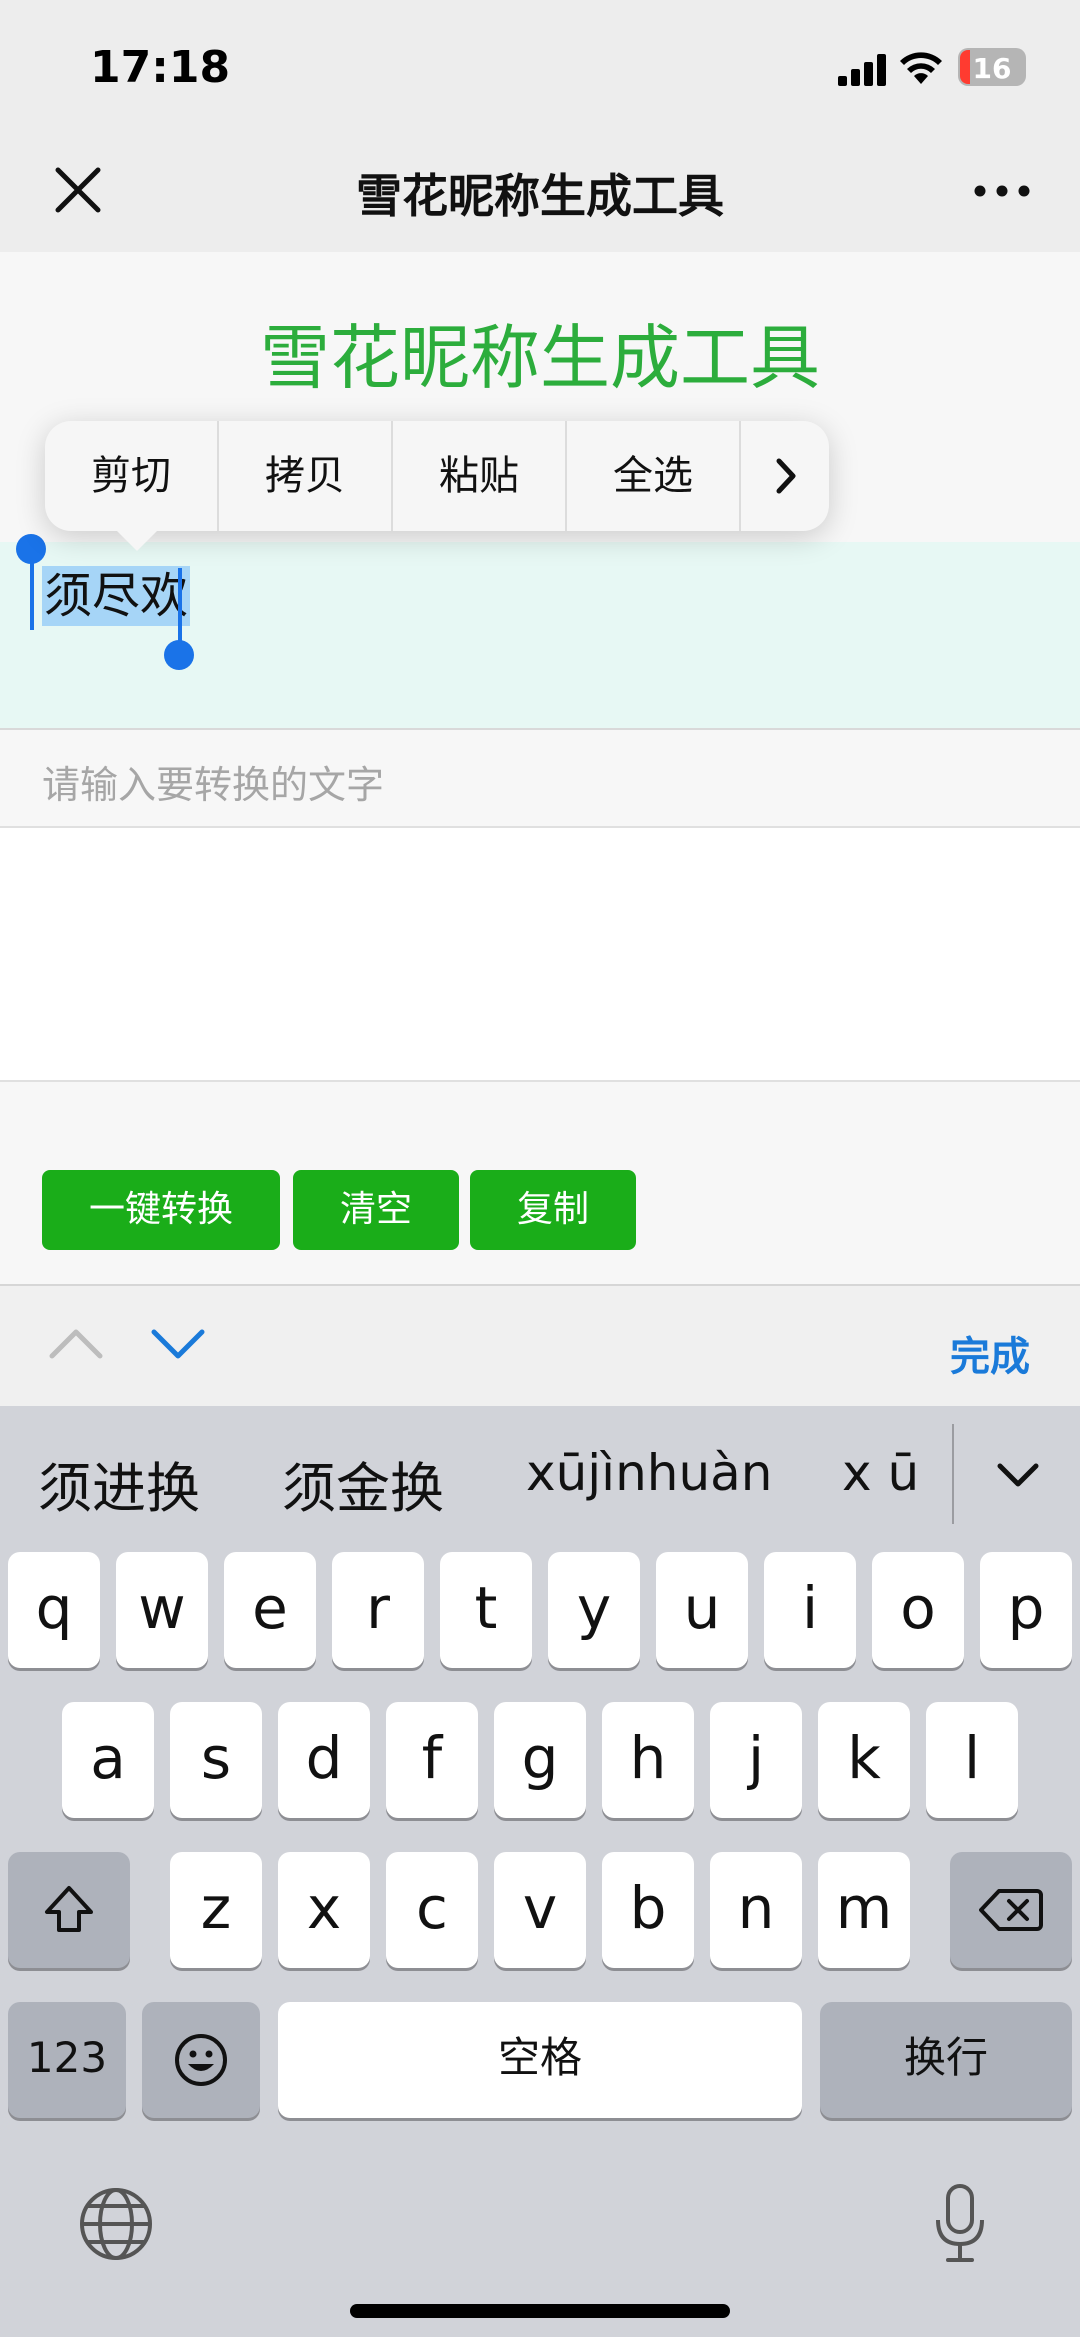  I want to click on emoji-icon, so click(201, 2060).